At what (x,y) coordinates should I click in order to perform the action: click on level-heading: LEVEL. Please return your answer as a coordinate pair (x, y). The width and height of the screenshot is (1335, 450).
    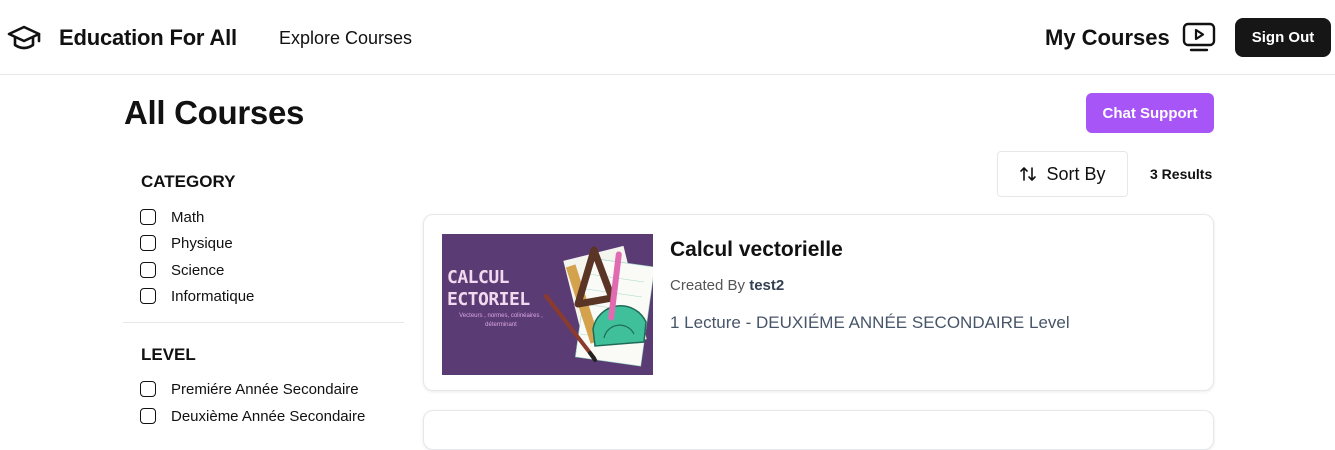
    Looking at the image, I should click on (168, 354).